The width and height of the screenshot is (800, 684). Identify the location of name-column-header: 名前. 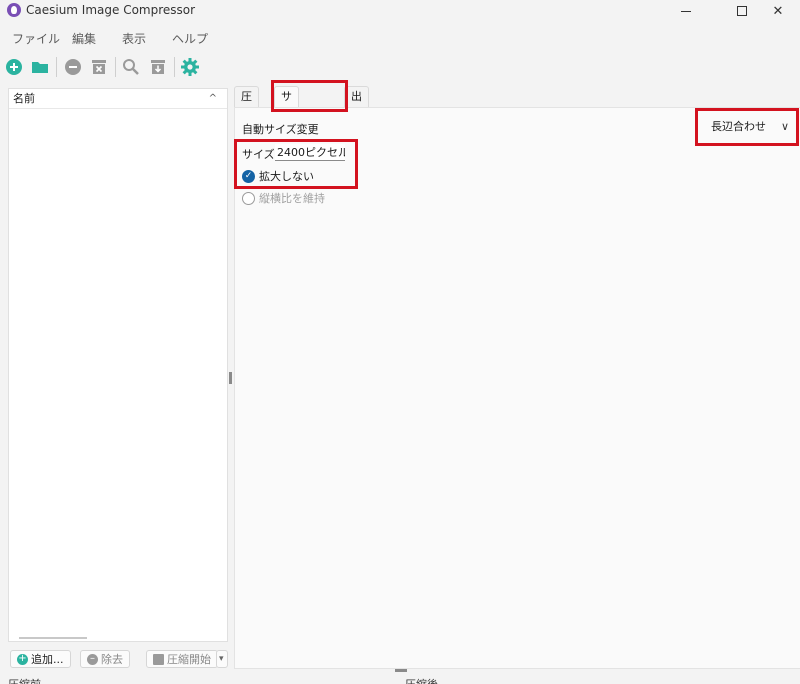
(24, 98).